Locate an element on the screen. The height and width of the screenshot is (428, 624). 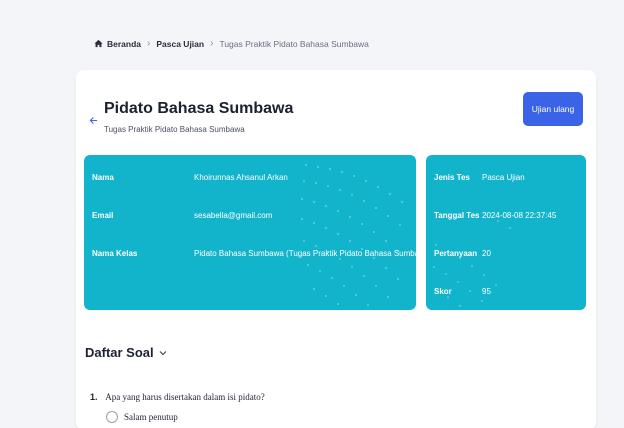
test-type-value: Pasca Ujian is located at coordinates (503, 177).